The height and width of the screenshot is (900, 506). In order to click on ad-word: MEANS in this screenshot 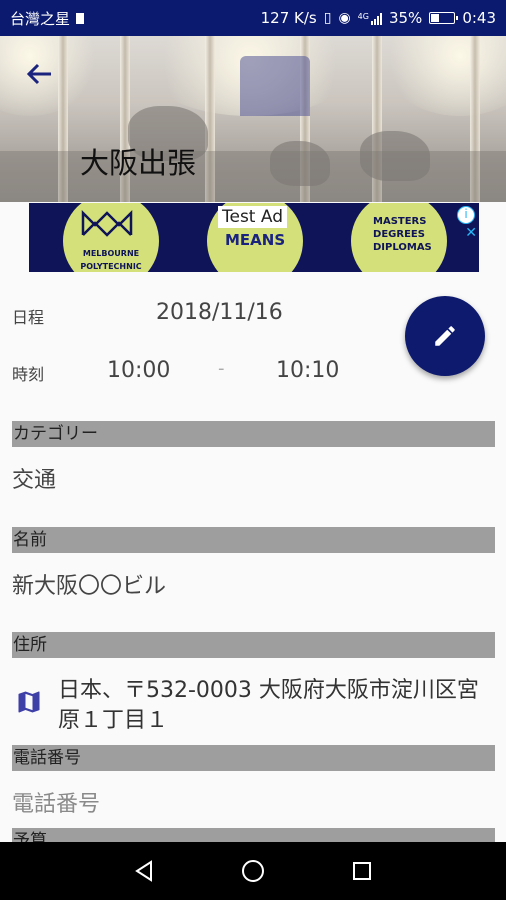, I will do `click(255, 240)`.